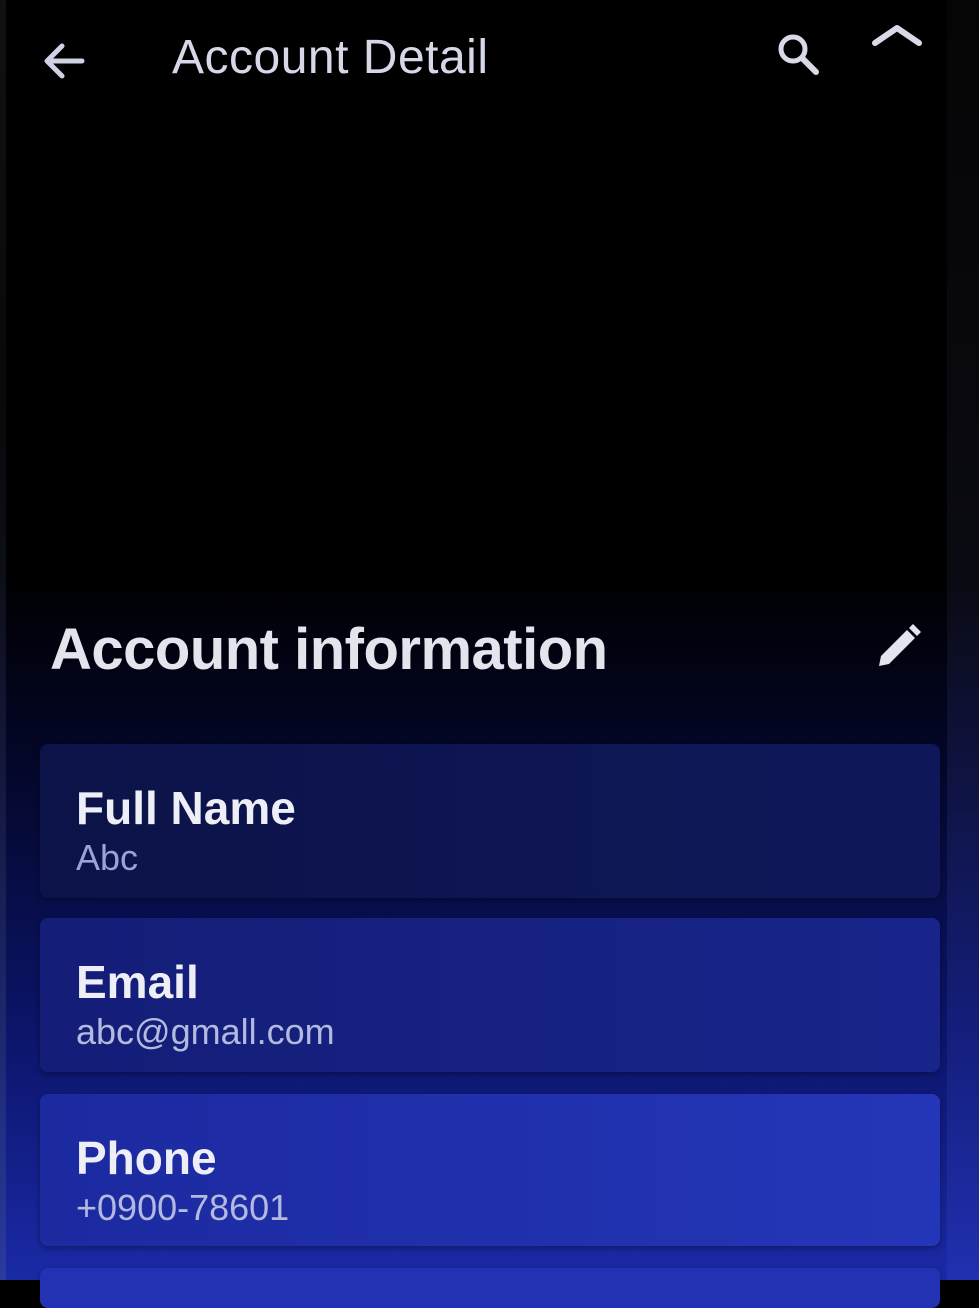 This screenshot has height=1308, width=979. What do you see at coordinates (183, 1207) in the screenshot?
I see `field-value: +0900-78601` at bounding box center [183, 1207].